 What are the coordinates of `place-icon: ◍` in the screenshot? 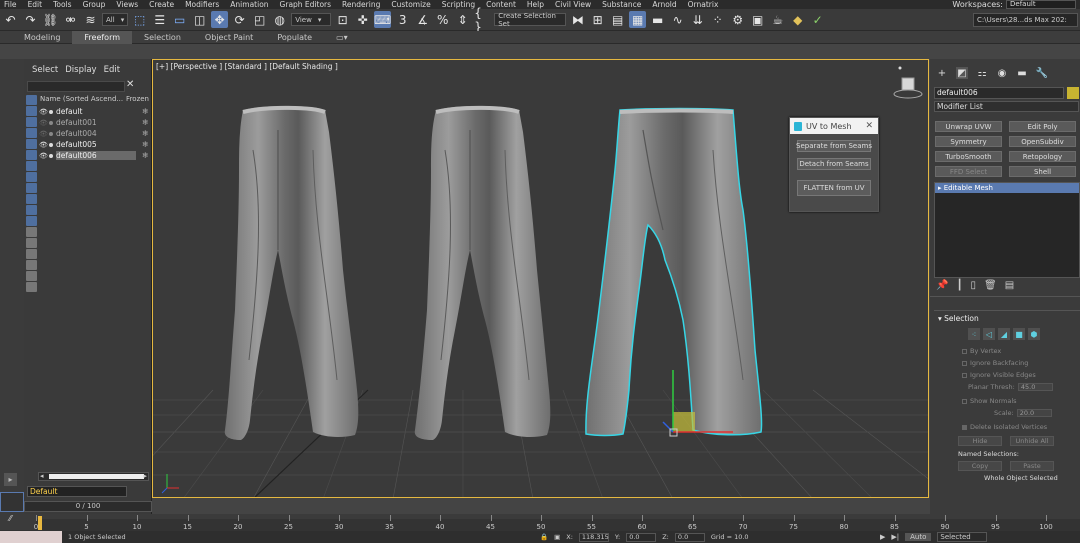 It's located at (279, 19).